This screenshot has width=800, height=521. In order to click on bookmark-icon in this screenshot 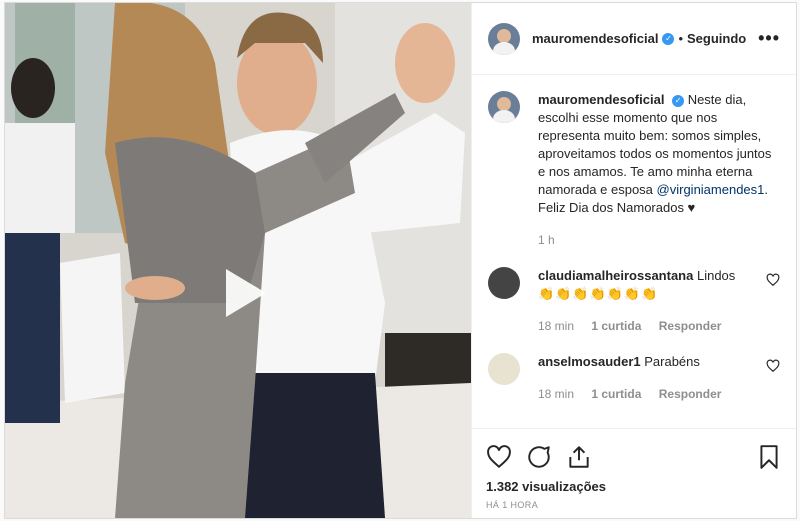, I will do `click(769, 457)`.